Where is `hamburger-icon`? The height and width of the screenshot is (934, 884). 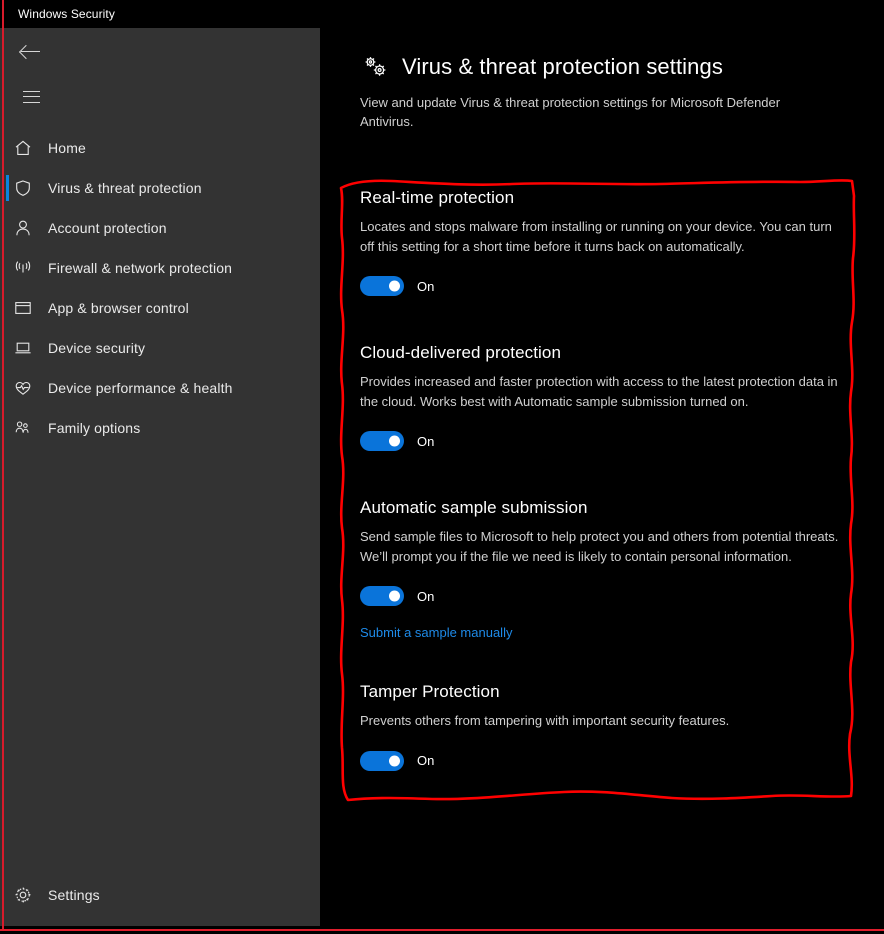
hamburger-icon is located at coordinates (31, 97).